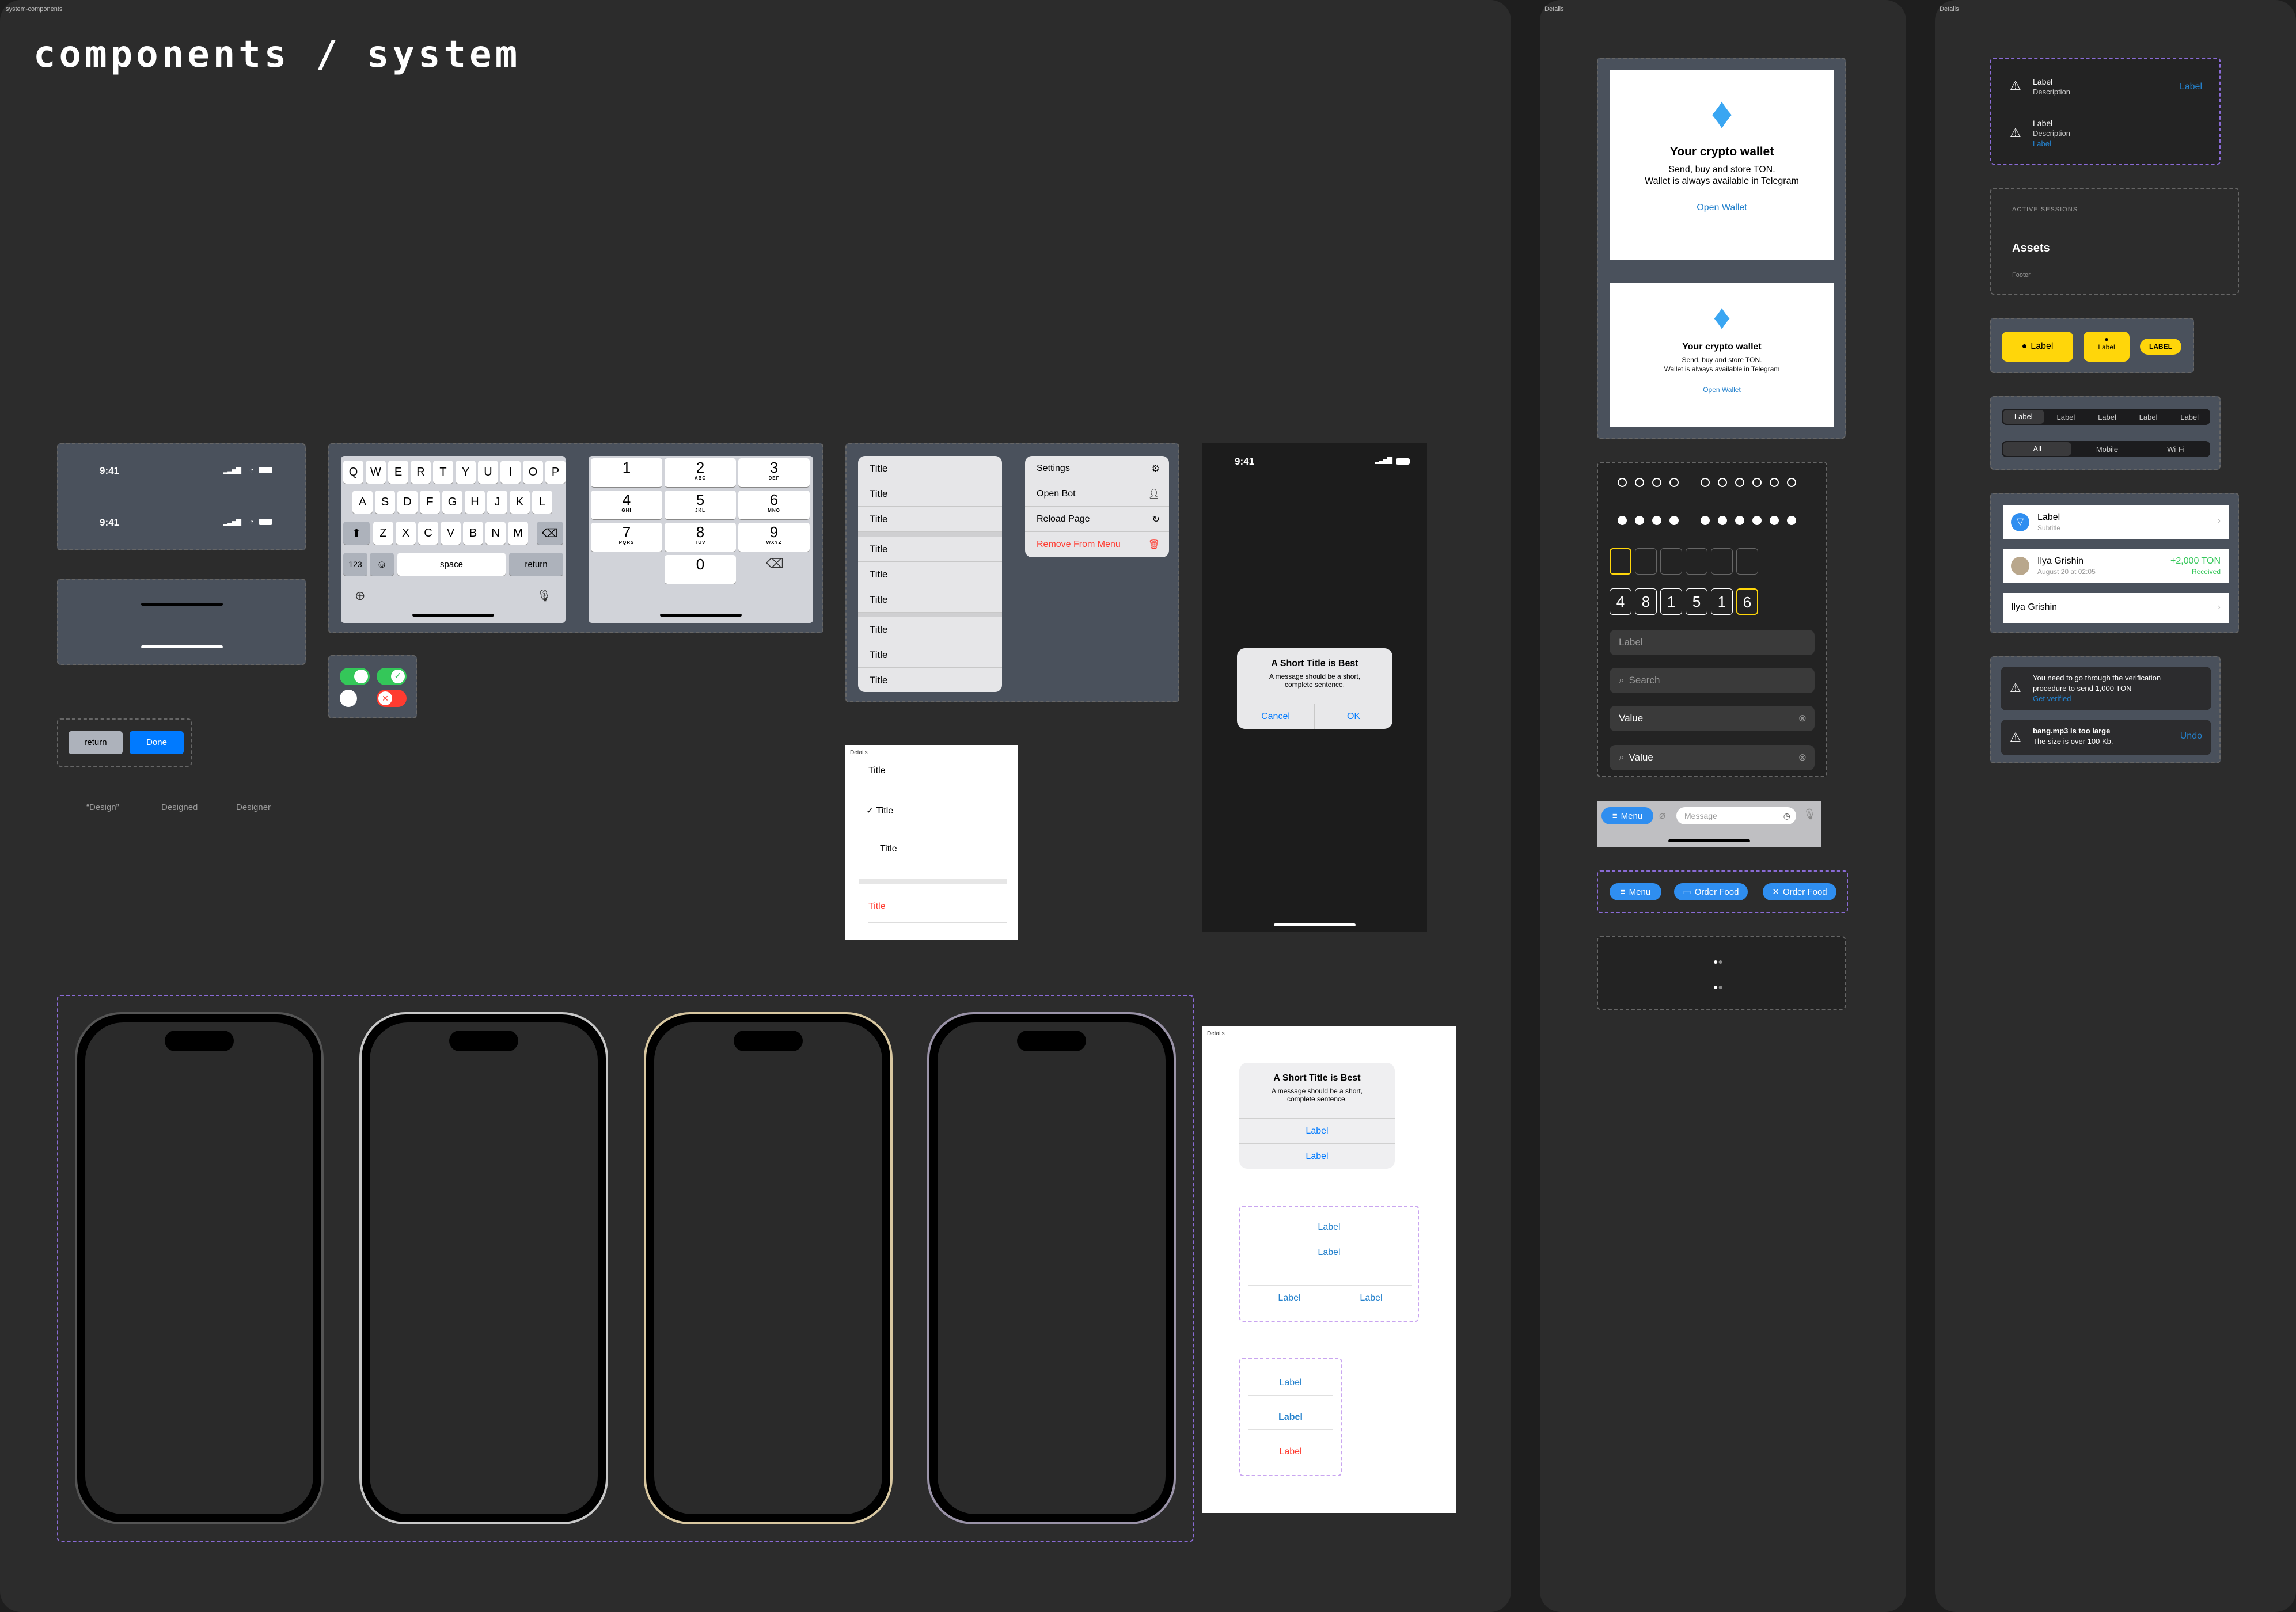  I want to click on yellow-button: ● Label, so click(2038, 347).